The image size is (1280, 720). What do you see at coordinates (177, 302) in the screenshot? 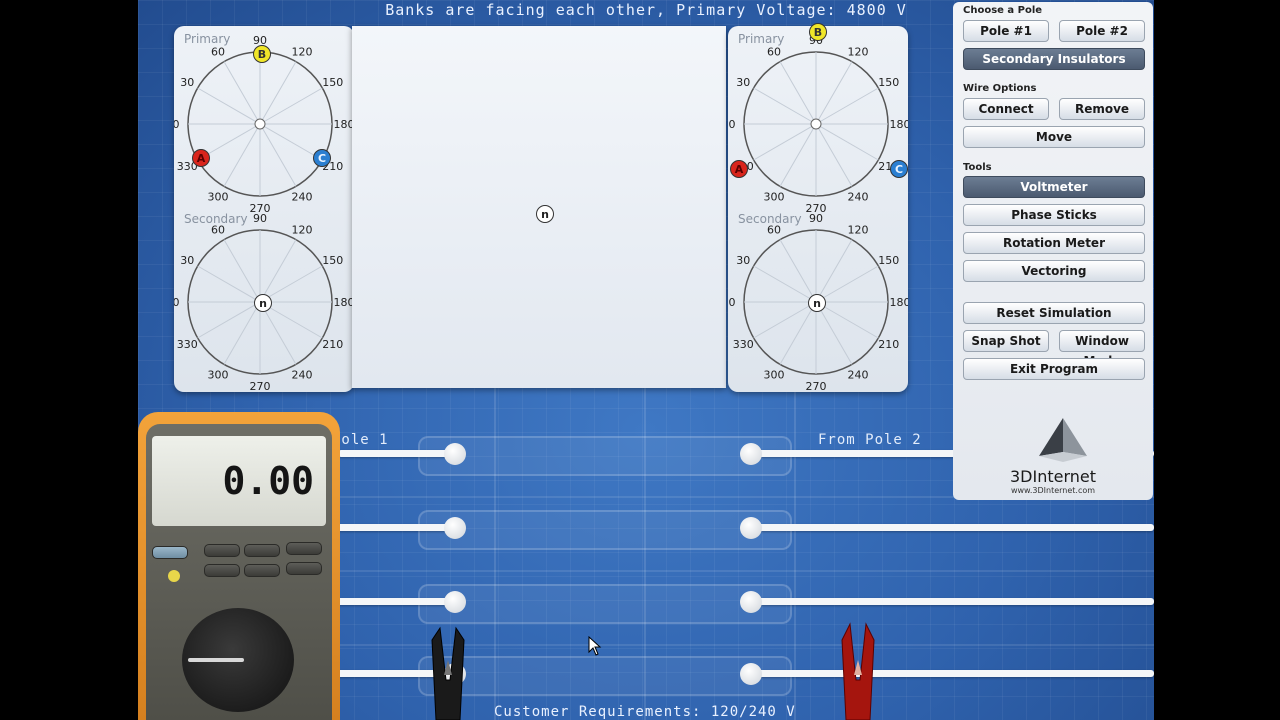
I see `left-secondary-angle-label: 0` at bounding box center [177, 302].